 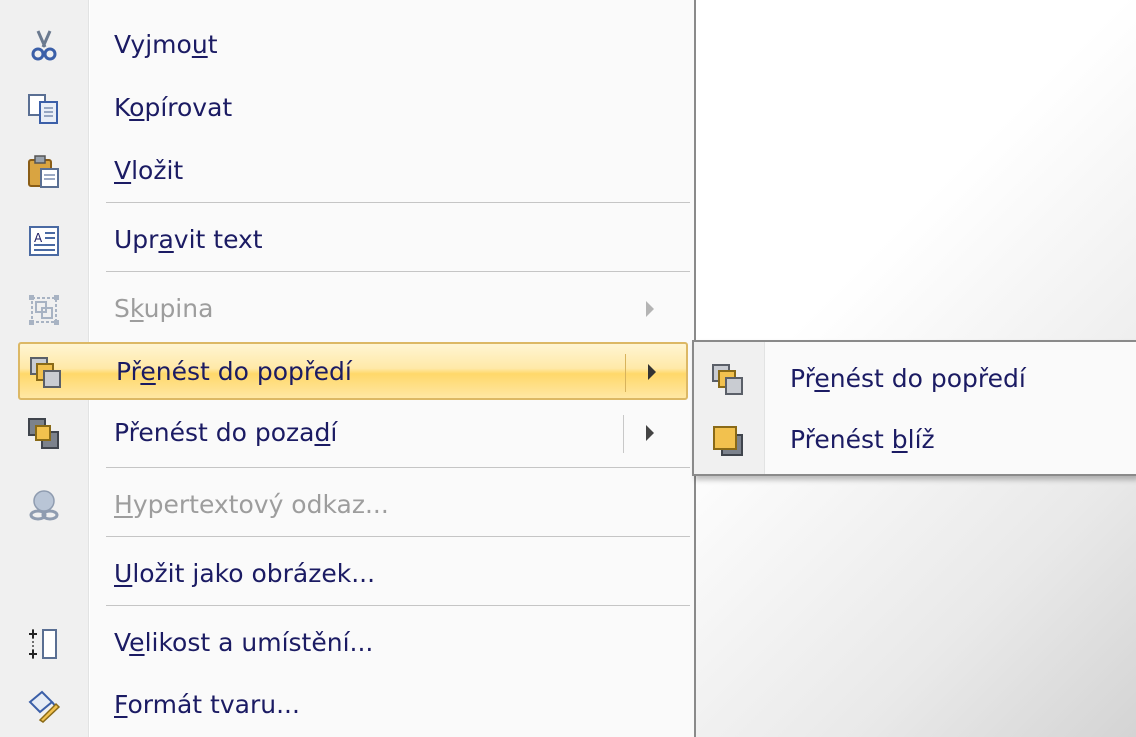 I want to click on size-position-icon, so click(x=43, y=644).